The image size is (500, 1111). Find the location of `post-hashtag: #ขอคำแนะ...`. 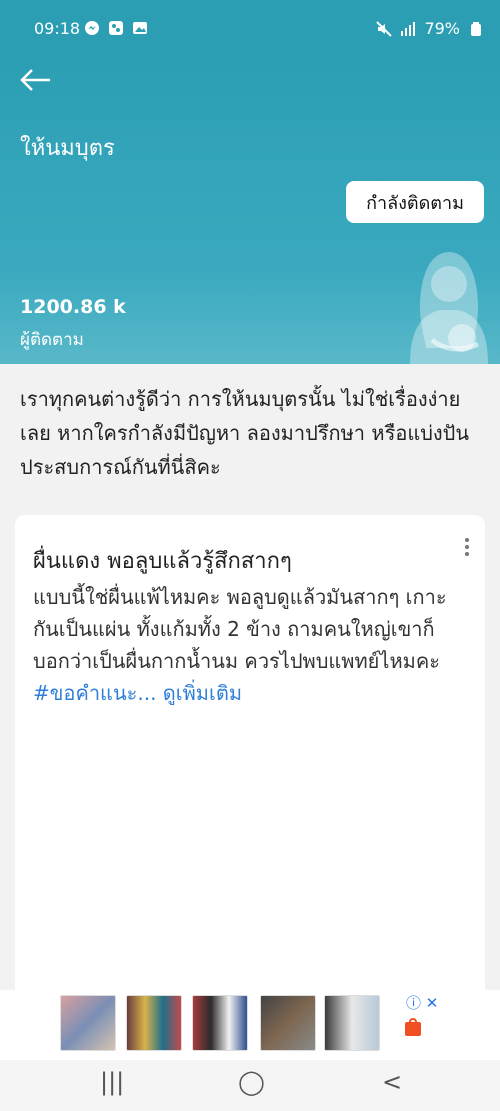

post-hashtag: #ขอคำแนะ... is located at coordinates (94, 693).